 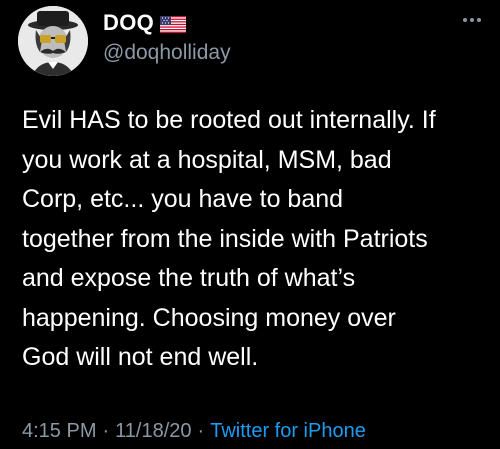 I want to click on avatar, so click(x=53, y=41).